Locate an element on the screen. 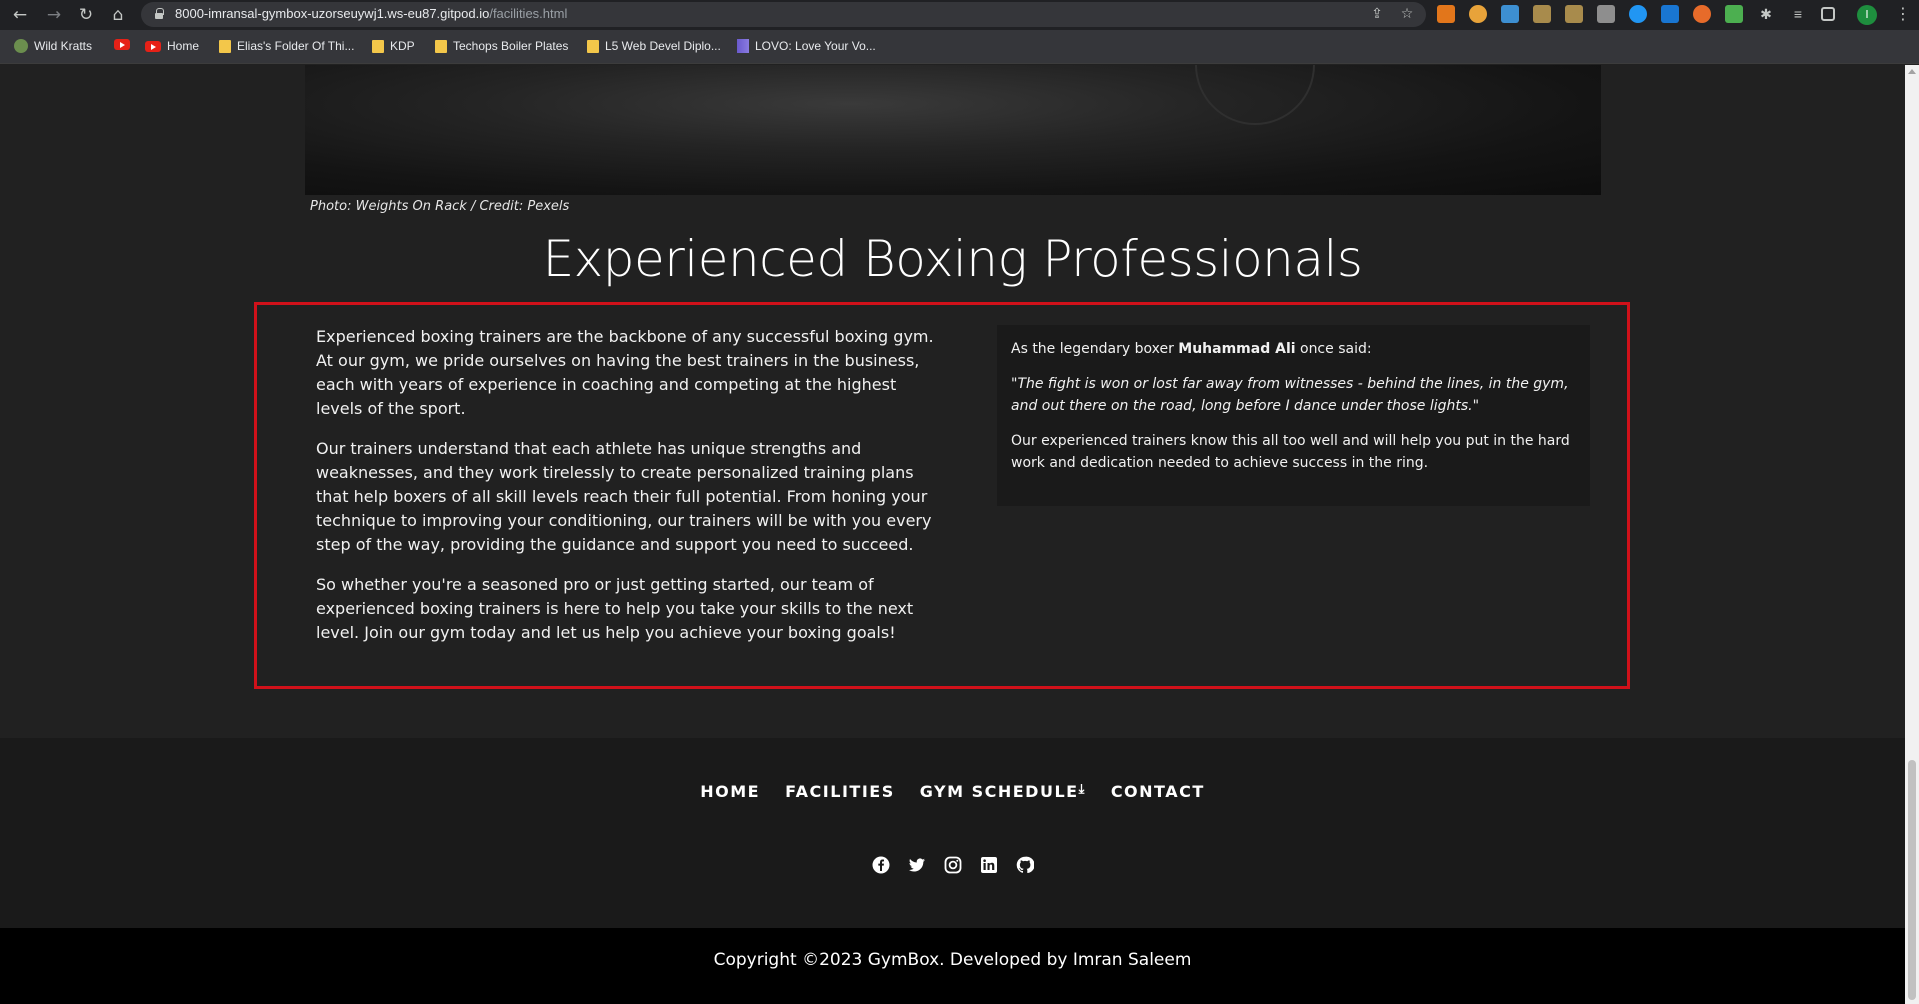  page-scrollbar is located at coordinates (1912, 534).